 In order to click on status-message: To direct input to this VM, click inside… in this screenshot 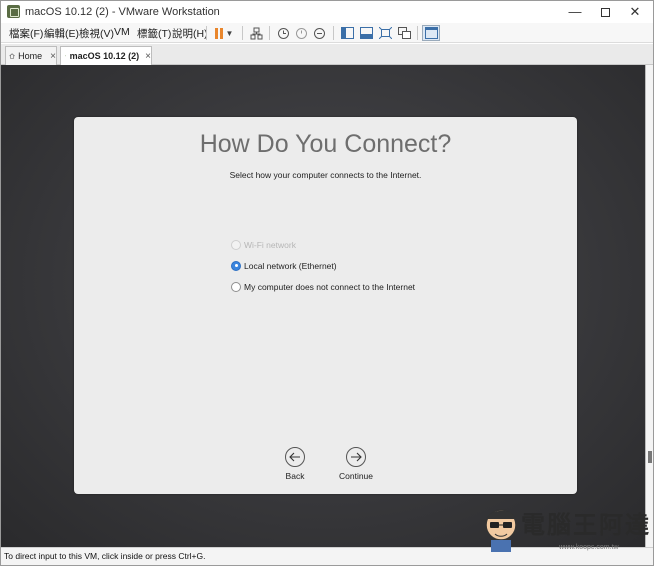, I will do `click(105, 556)`.